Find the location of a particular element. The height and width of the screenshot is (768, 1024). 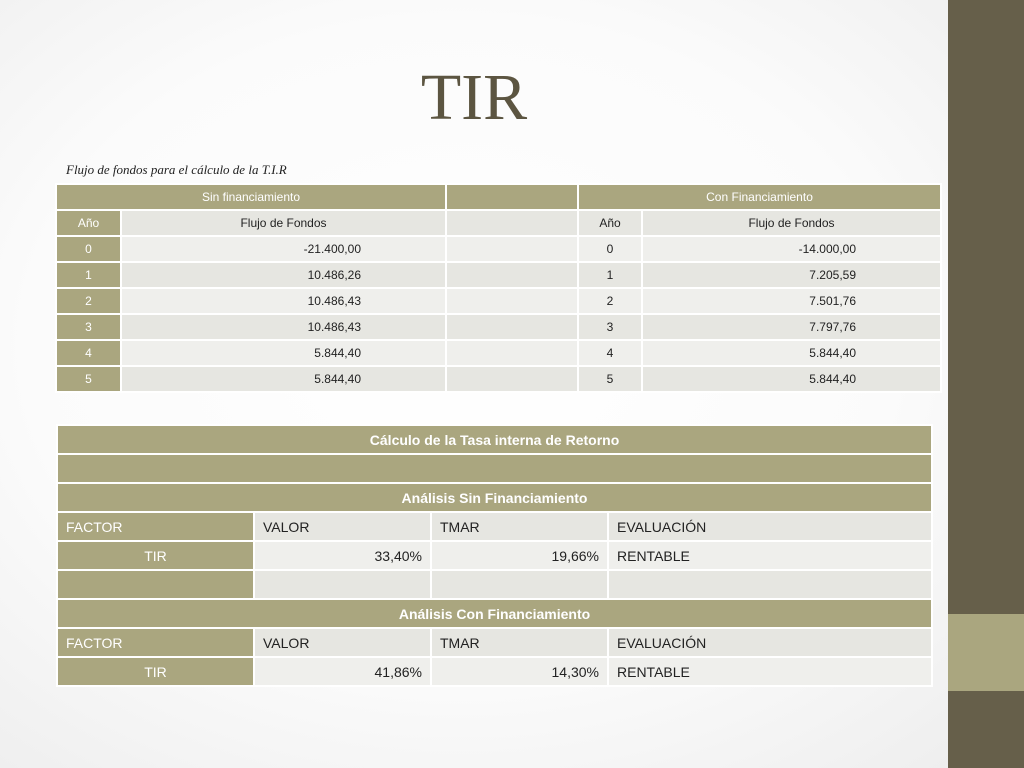

flow-without-cell: 10.486,26 is located at coordinates (283, 275).